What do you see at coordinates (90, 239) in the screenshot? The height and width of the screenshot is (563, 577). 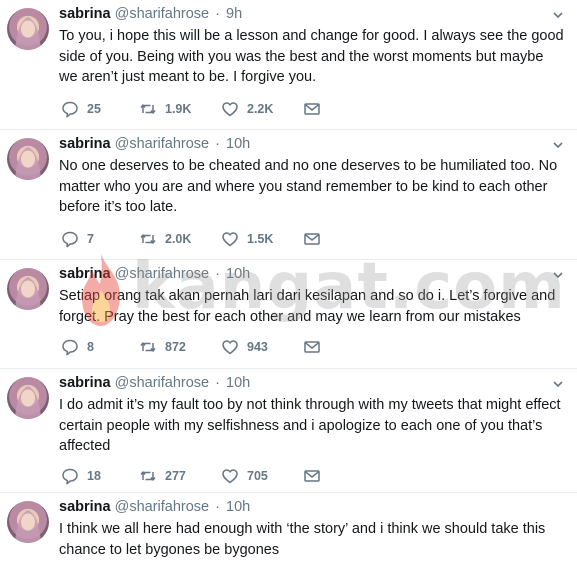 I see `reply-count: 7` at bounding box center [90, 239].